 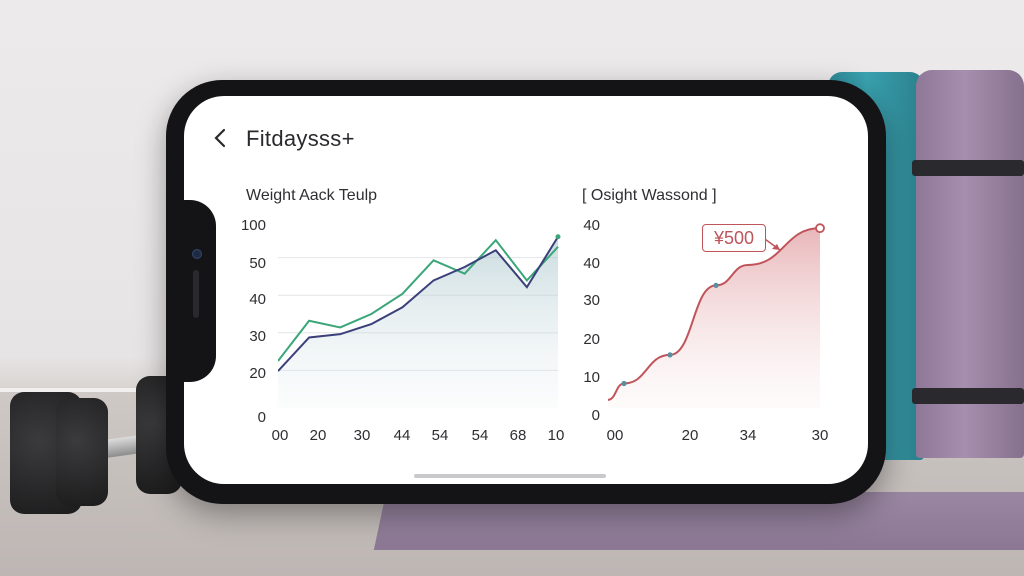 What do you see at coordinates (714, 318) in the screenshot?
I see `series-area` at bounding box center [714, 318].